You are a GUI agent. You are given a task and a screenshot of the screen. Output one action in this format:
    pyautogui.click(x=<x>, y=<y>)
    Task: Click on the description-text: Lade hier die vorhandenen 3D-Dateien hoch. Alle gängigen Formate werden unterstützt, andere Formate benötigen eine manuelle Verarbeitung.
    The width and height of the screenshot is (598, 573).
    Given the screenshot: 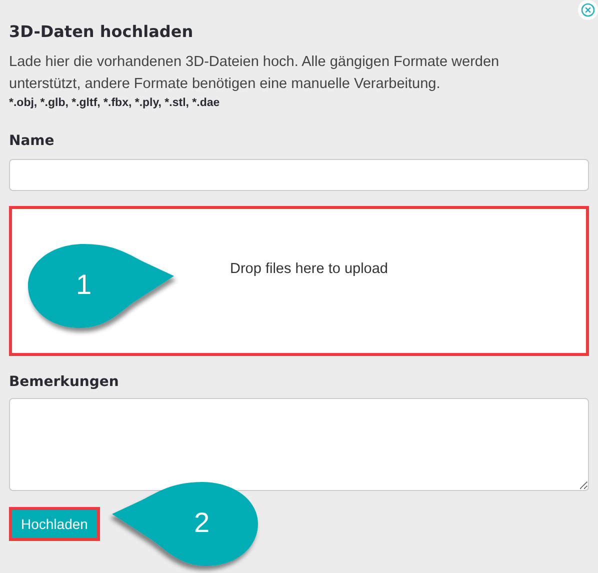 What is the action you would take?
    pyautogui.click(x=254, y=73)
    